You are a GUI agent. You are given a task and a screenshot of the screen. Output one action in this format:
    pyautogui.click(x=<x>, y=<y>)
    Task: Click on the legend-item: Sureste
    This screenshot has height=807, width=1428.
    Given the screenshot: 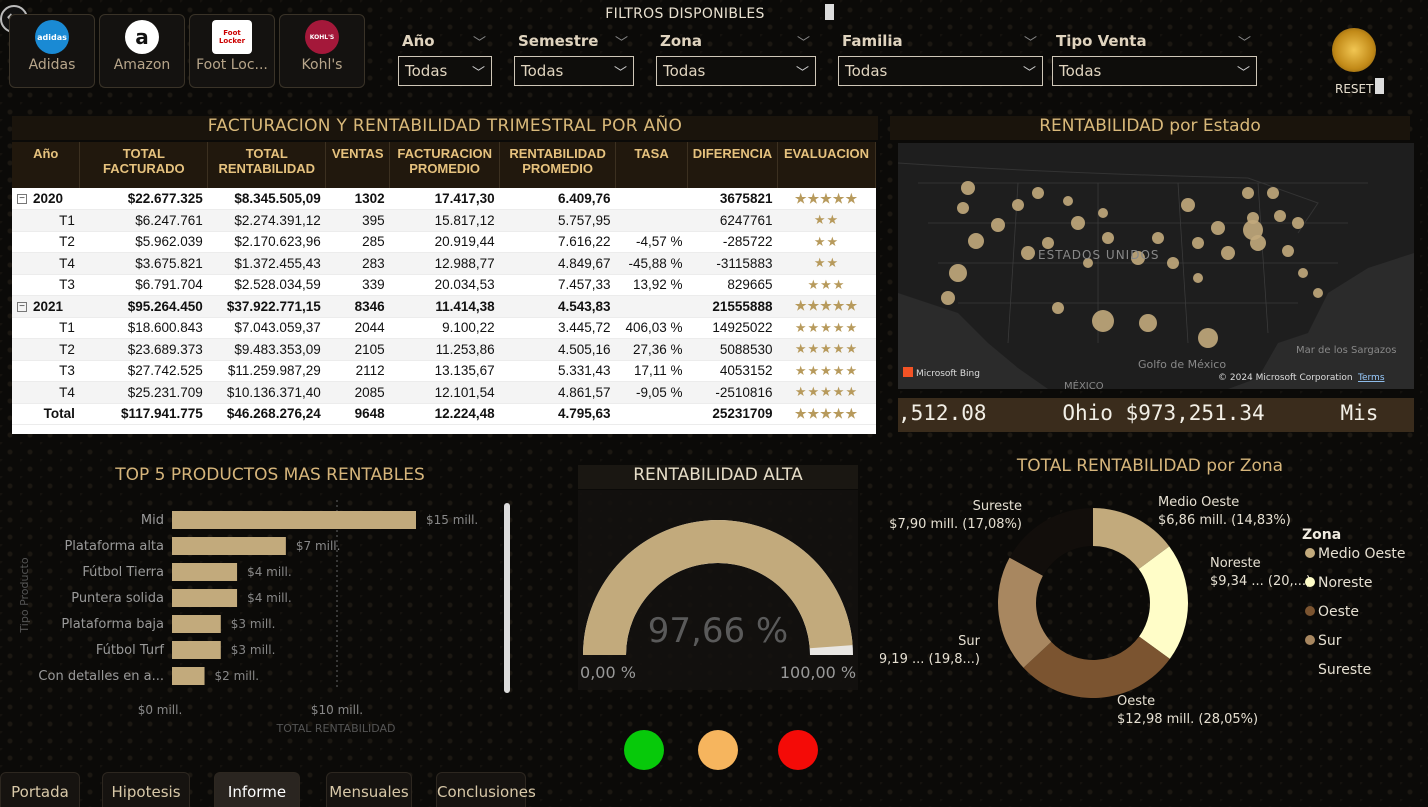 What is the action you would take?
    pyautogui.click(x=1344, y=670)
    